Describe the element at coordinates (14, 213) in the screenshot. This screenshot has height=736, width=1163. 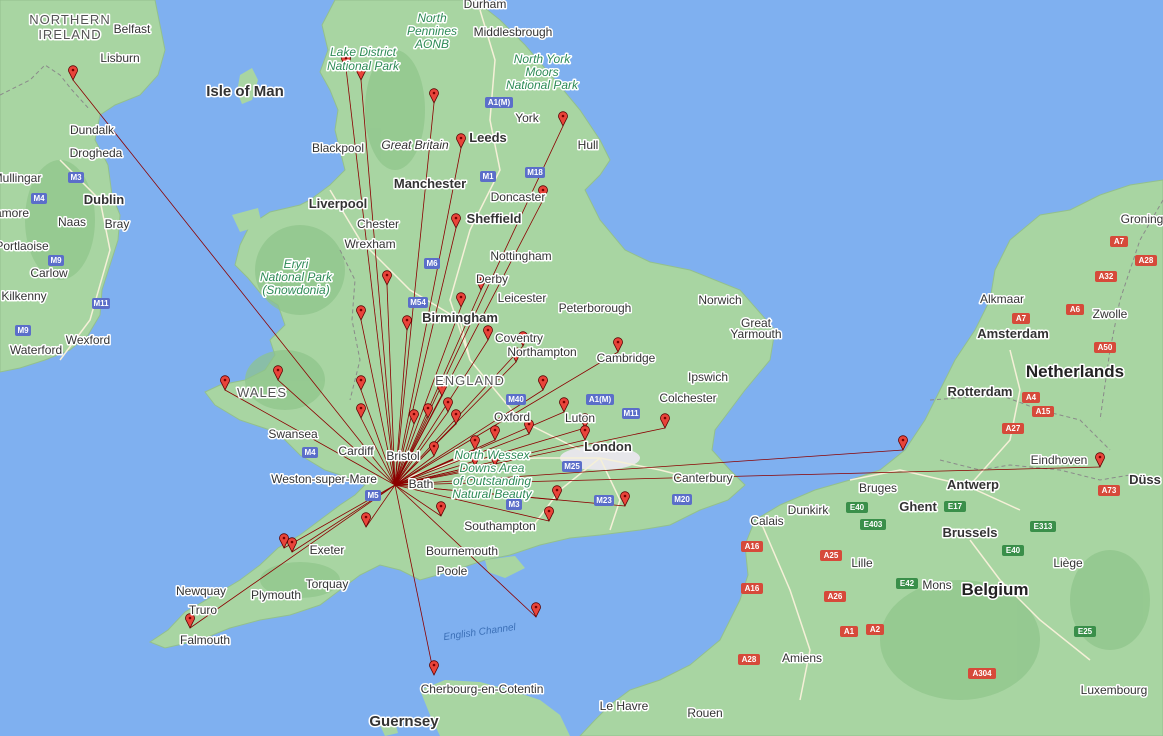
I see `label-amore: amore` at that location.